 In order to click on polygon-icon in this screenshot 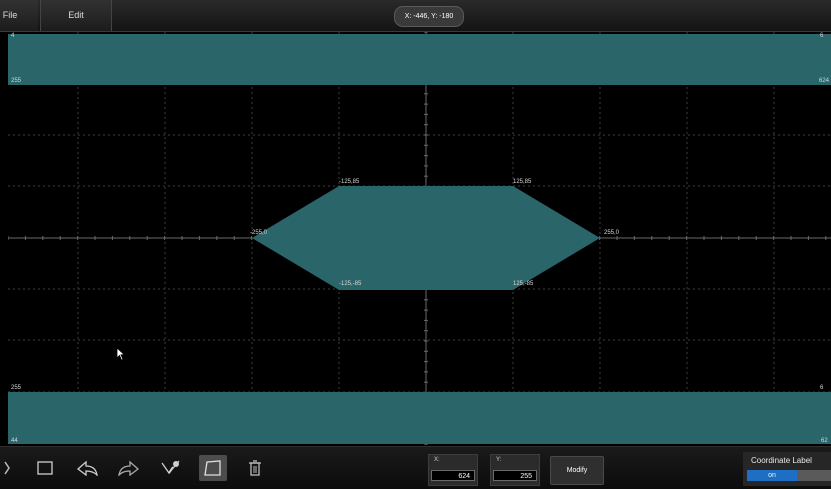, I will do `click(212, 468)`.